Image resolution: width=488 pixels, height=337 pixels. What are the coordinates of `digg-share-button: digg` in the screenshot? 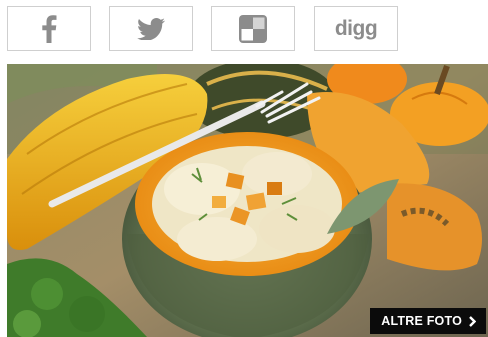 It's located at (356, 28).